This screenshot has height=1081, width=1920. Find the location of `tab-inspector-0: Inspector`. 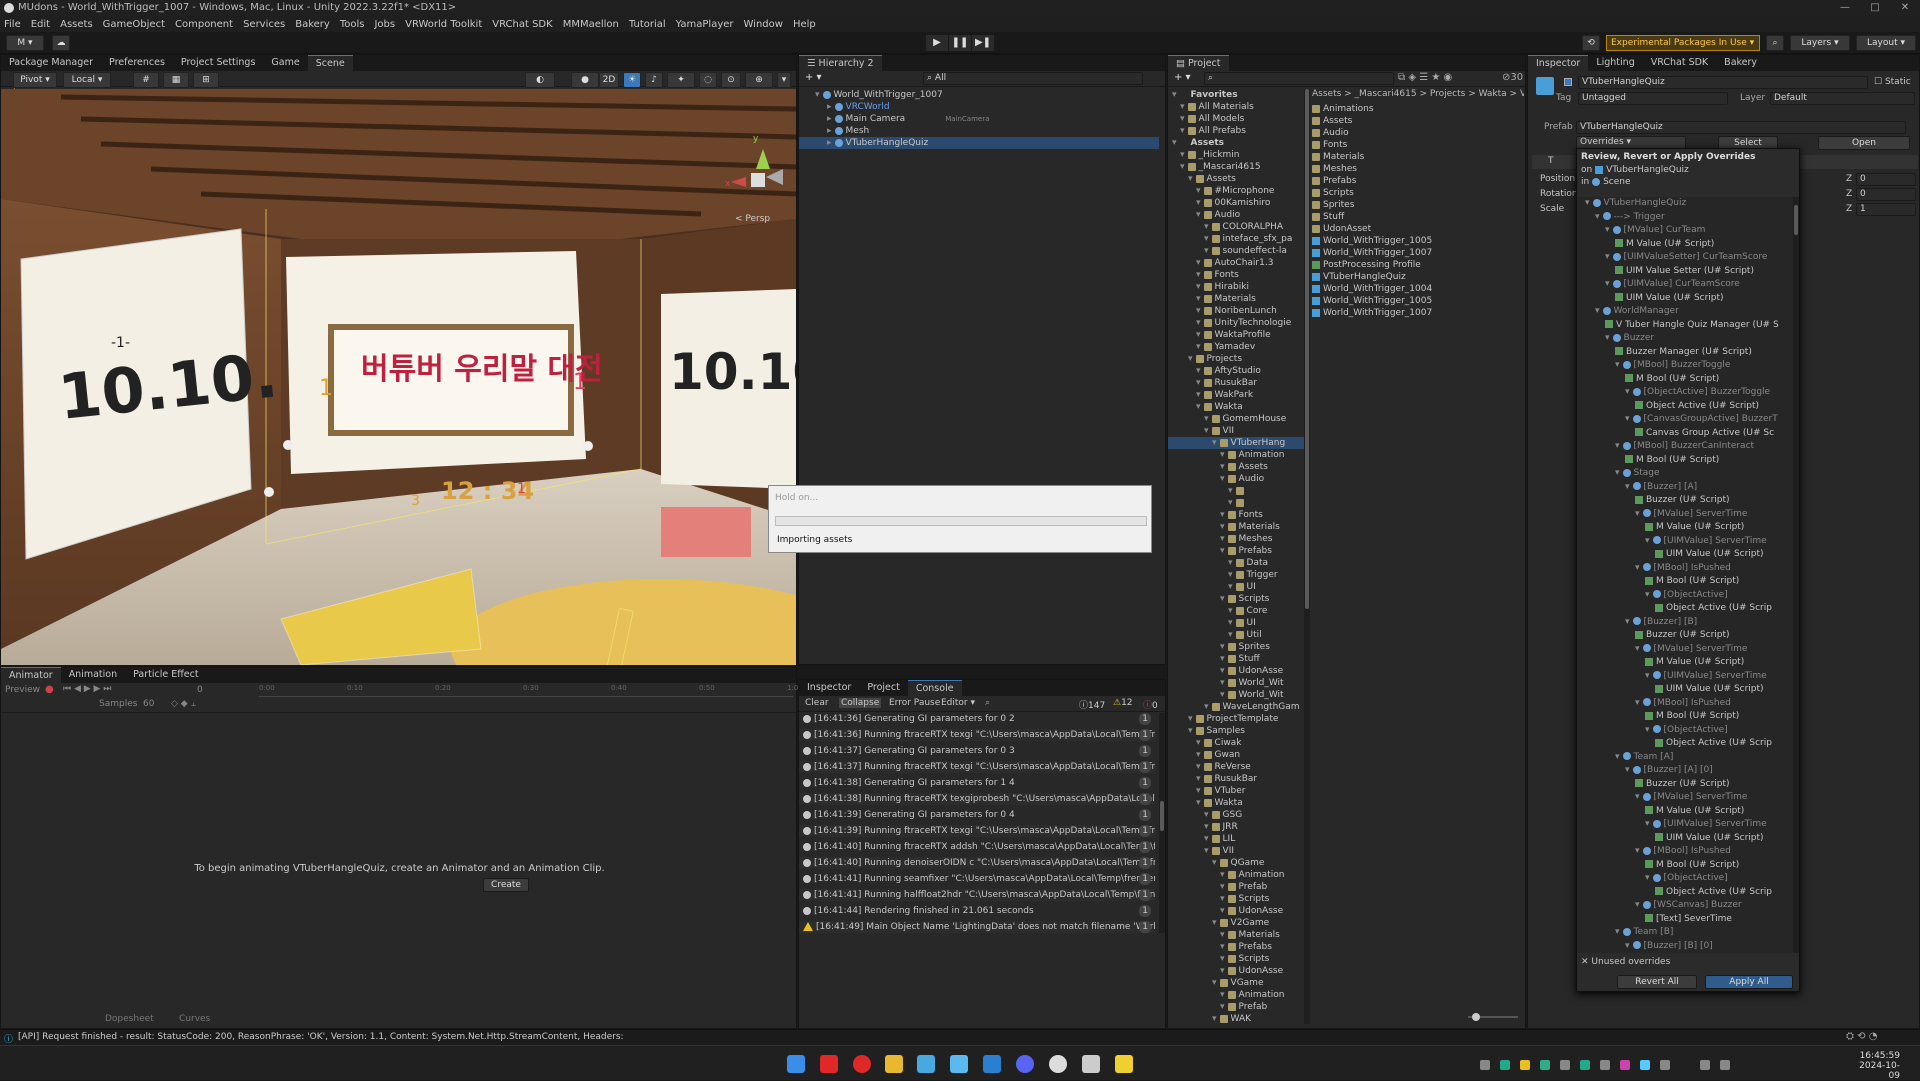

tab-inspector-0: Inspector is located at coordinates (1558, 63).